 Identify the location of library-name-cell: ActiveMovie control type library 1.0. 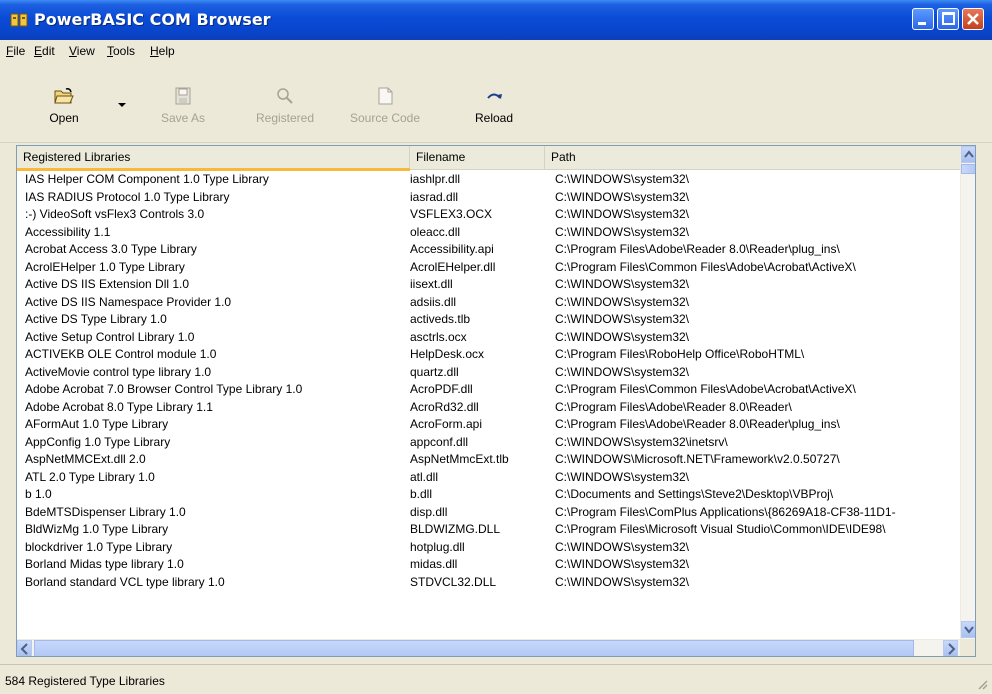
(118, 371).